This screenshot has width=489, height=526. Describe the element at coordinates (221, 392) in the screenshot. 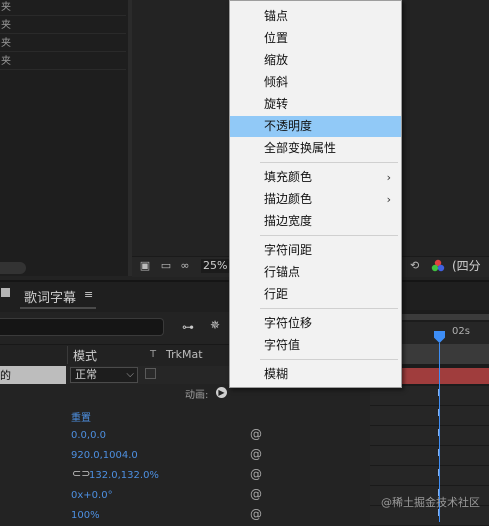

I see `animate-play-icon: ▶` at that location.